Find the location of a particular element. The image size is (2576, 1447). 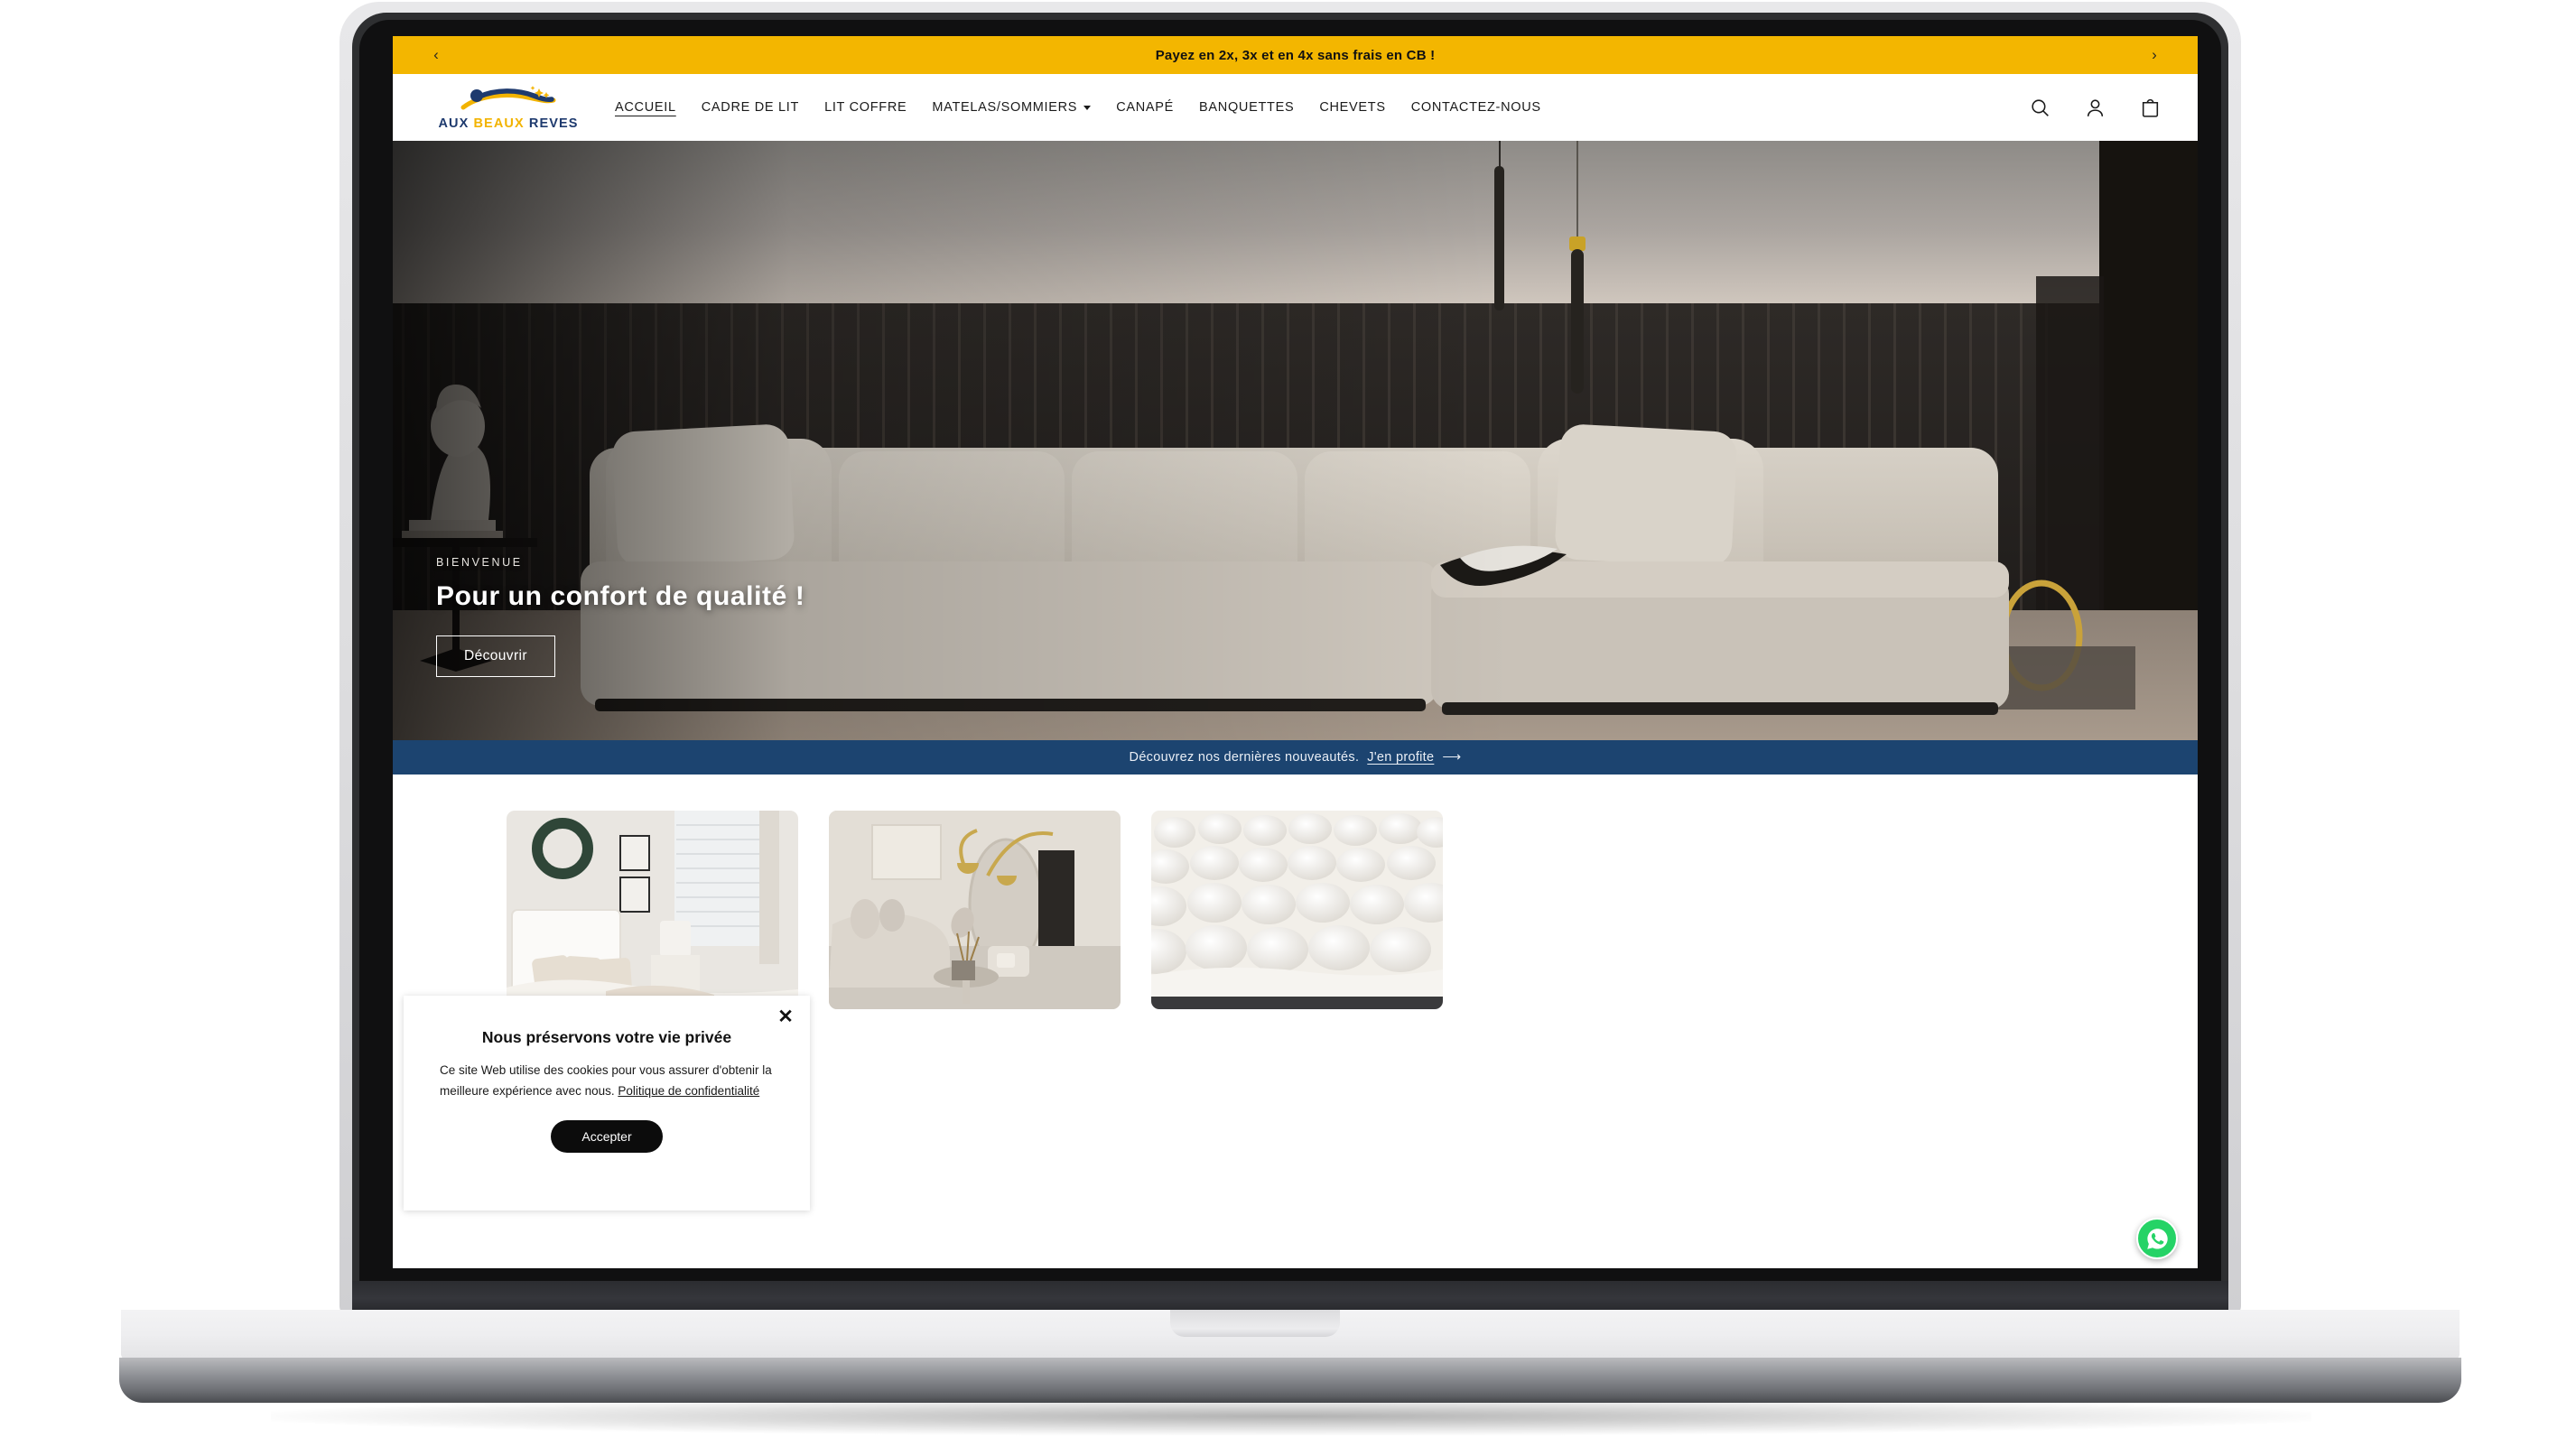

logo: AUX BEAUX REVES is located at coordinates (508, 108).